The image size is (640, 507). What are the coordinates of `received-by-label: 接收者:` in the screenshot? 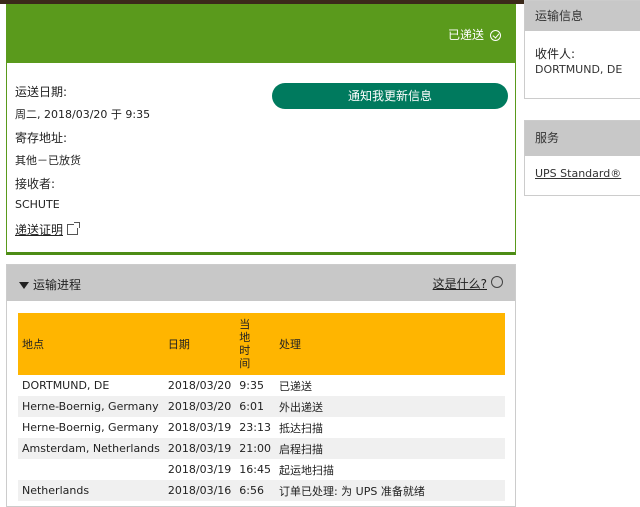 It's located at (35, 184).